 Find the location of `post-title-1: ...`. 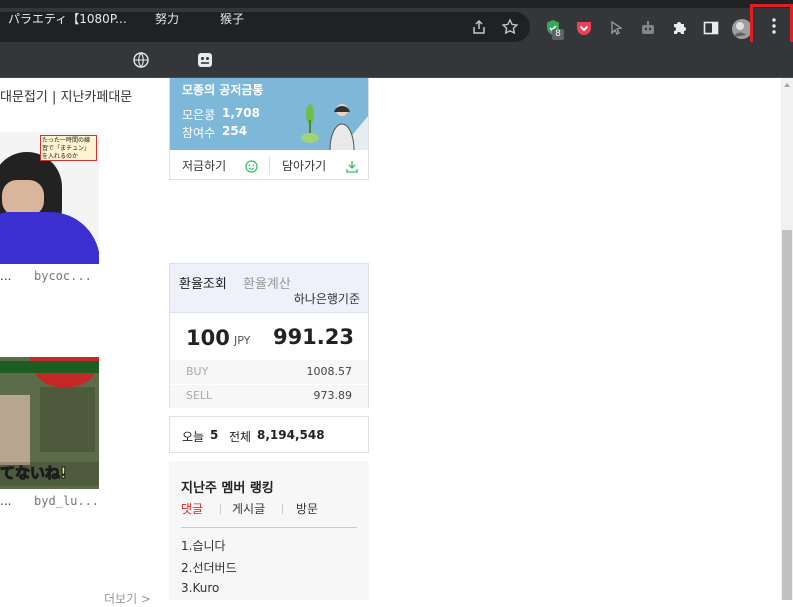

post-title-1: ... is located at coordinates (5, 276).